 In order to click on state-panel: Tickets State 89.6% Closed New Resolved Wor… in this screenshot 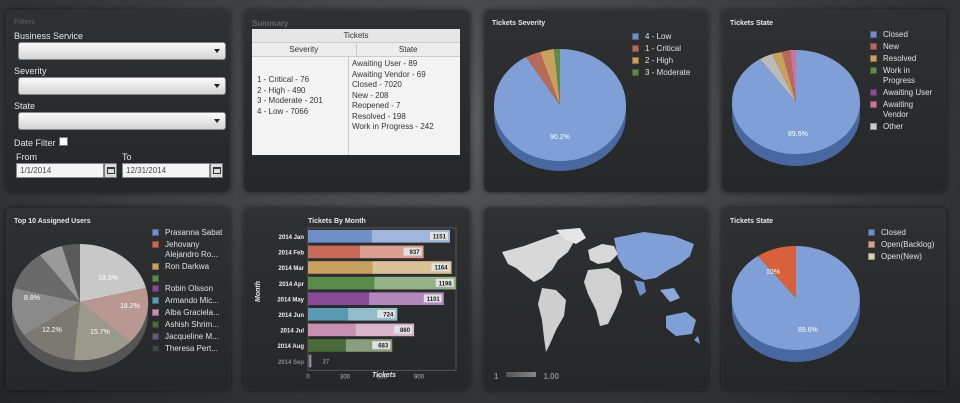, I will do `click(834, 101)`.